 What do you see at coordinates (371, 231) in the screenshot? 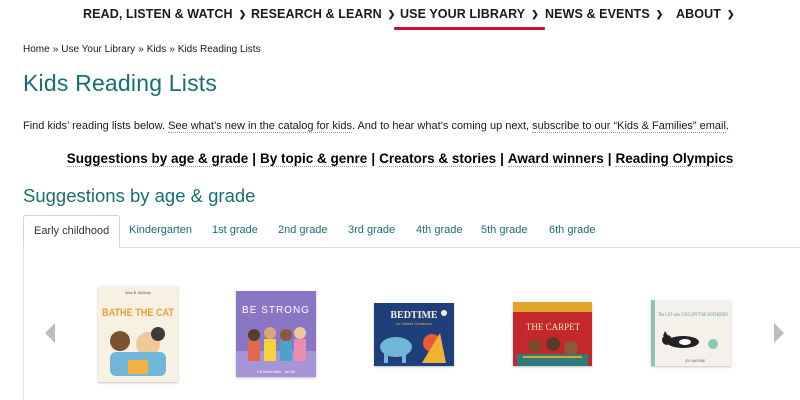
I see `tab-3rd-grade: 3rd grade` at bounding box center [371, 231].